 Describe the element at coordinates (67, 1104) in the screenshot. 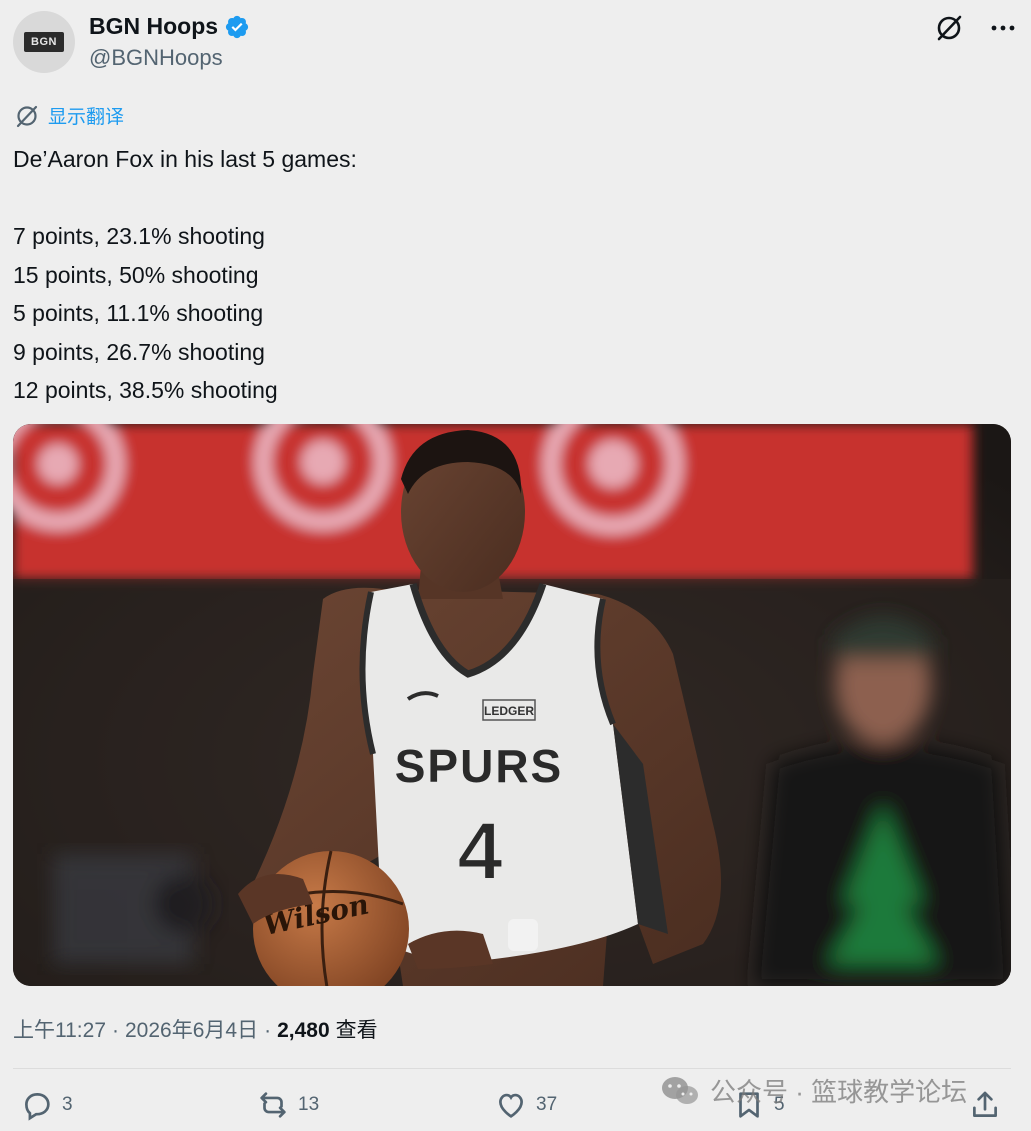

I see `reply-count: 3` at that location.